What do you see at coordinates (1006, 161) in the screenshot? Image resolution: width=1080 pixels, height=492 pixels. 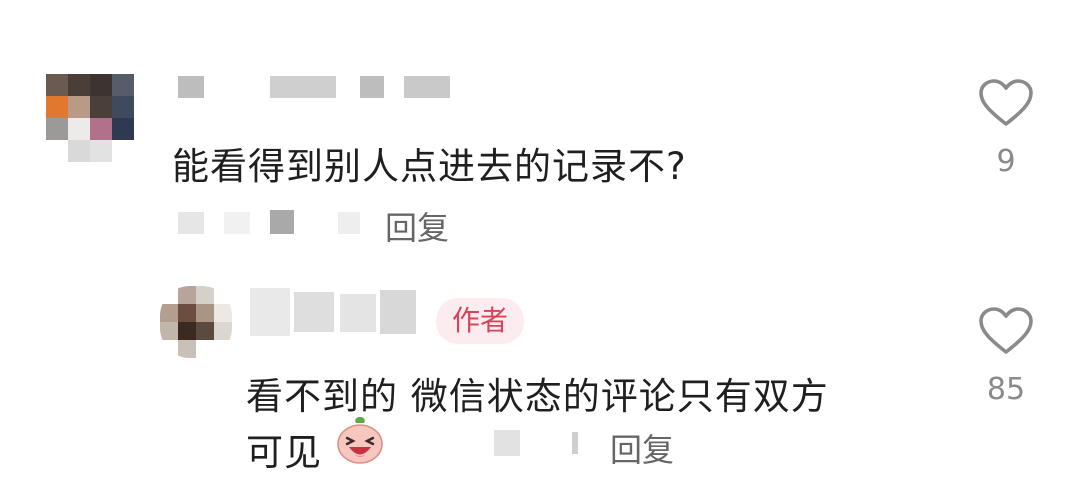 I see `like-count: 9` at bounding box center [1006, 161].